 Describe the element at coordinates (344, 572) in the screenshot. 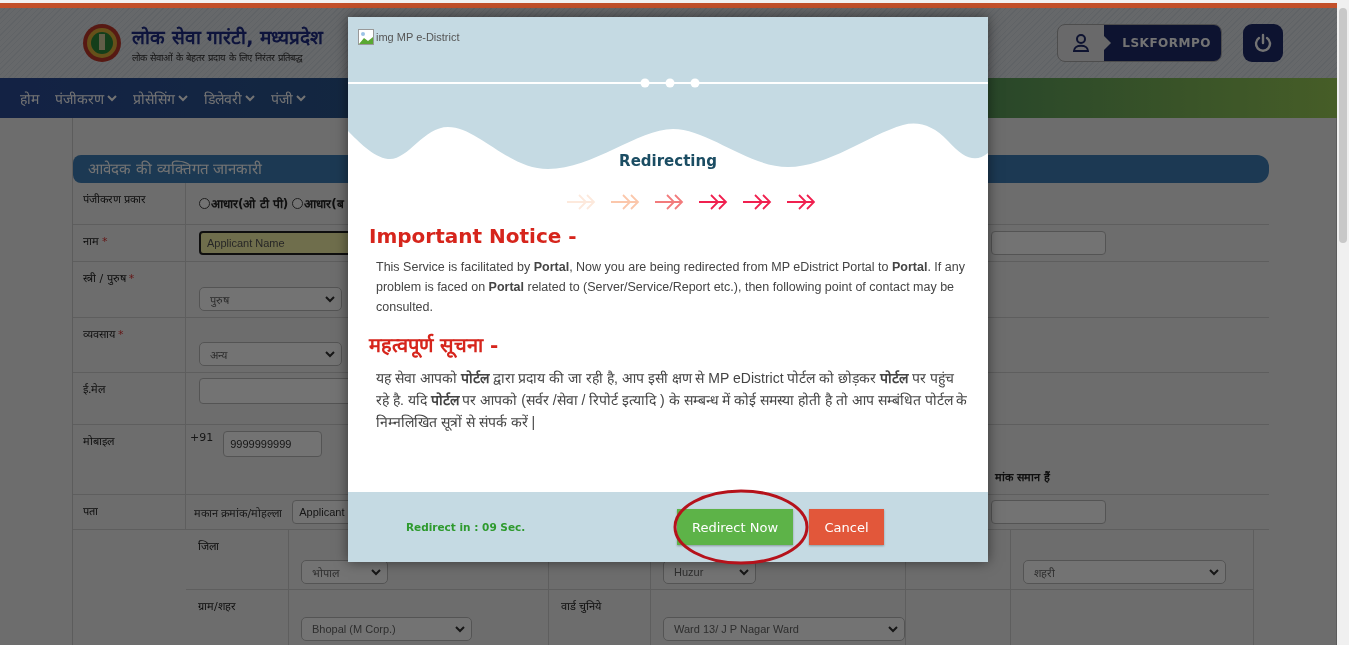

I see `dropdown-field: भोपाल` at that location.